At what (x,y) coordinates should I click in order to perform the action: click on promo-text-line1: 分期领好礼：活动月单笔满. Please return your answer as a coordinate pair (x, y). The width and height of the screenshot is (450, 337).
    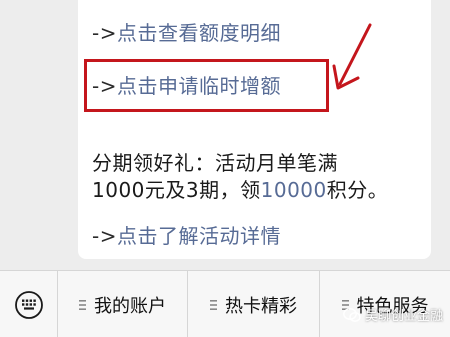
    Looking at the image, I should click on (215, 163).